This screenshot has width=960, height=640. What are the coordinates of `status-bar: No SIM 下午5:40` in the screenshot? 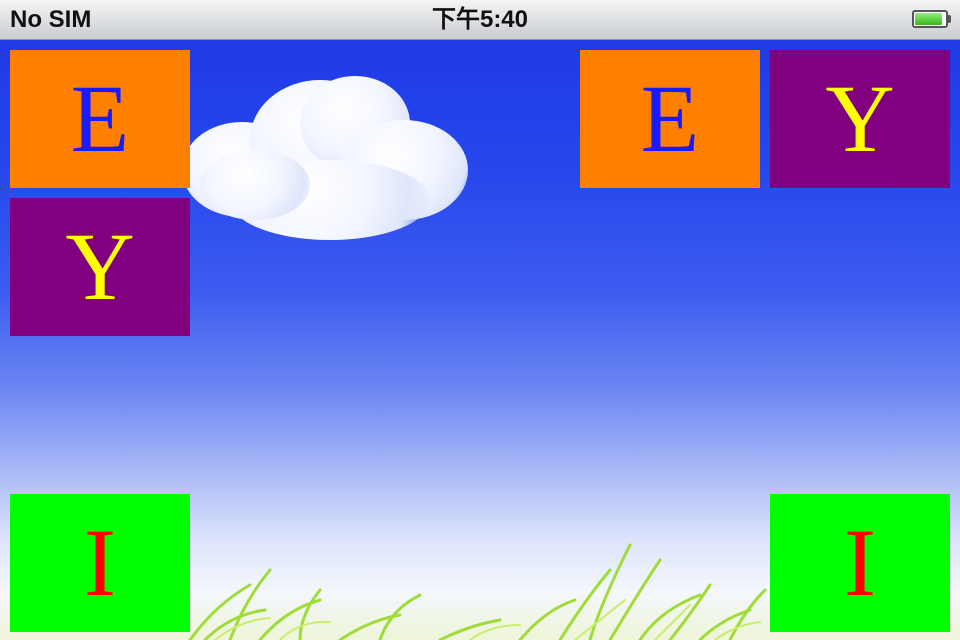 It's located at (480, 20).